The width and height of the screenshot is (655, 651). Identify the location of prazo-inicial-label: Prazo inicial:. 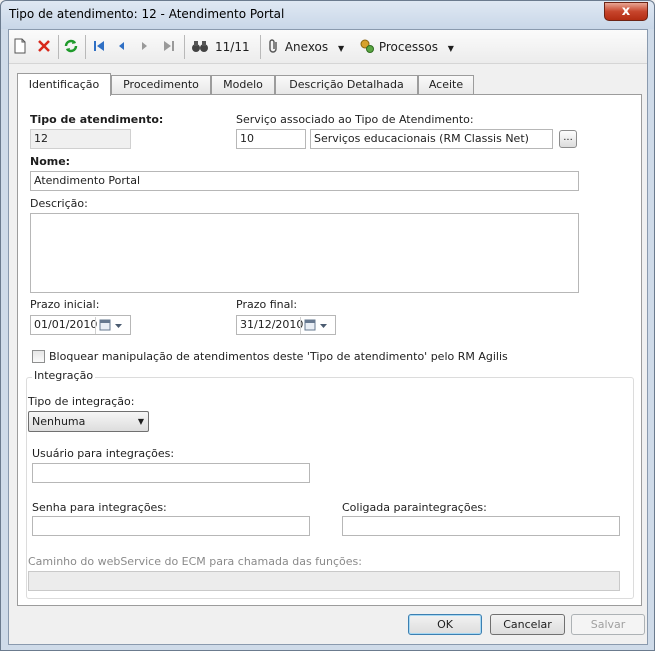
(65, 304).